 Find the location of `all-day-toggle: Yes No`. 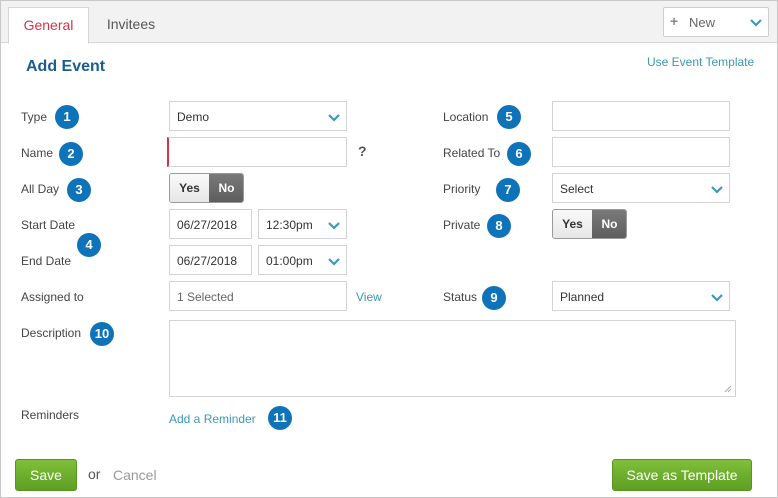

all-day-toggle: Yes No is located at coordinates (206, 188).